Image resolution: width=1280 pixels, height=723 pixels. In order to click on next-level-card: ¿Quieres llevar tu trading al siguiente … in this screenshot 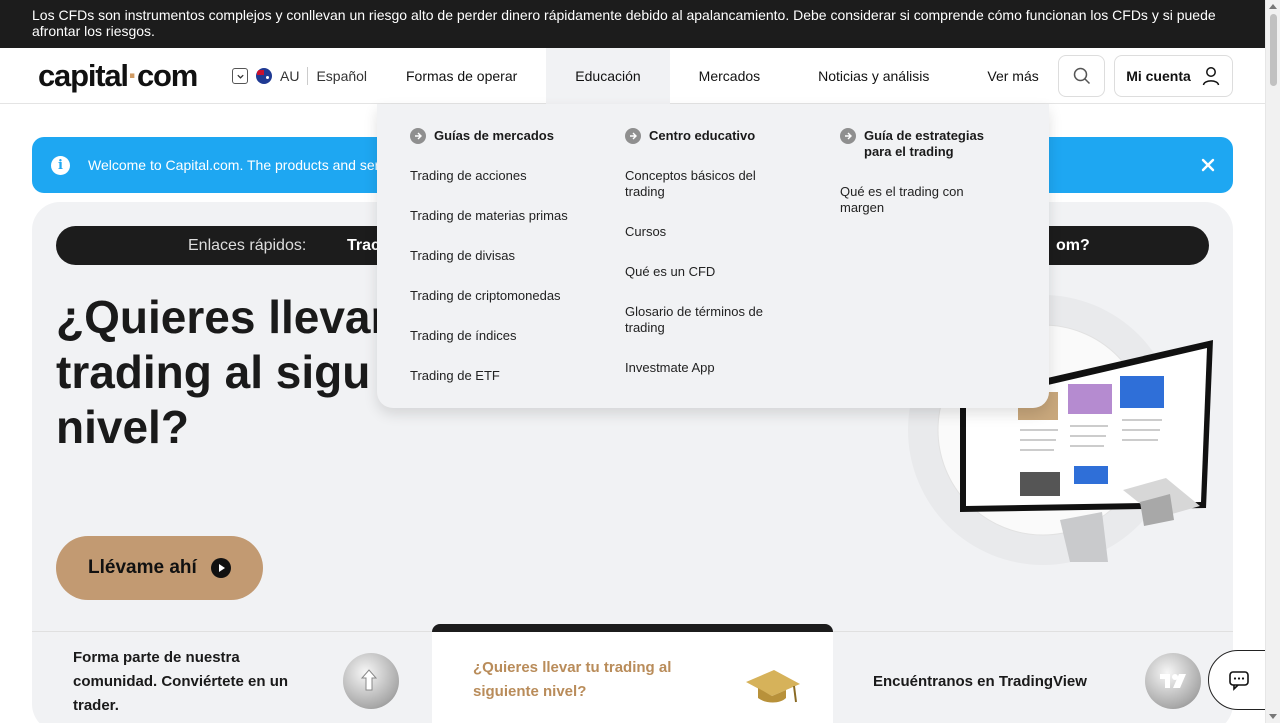, I will do `click(632, 673)`.